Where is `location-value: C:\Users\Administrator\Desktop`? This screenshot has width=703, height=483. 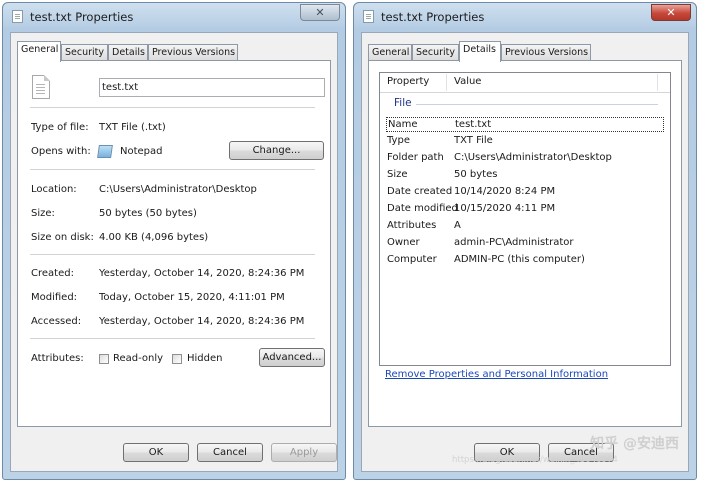 location-value: C:\Users\Administrator\Desktop is located at coordinates (178, 189).